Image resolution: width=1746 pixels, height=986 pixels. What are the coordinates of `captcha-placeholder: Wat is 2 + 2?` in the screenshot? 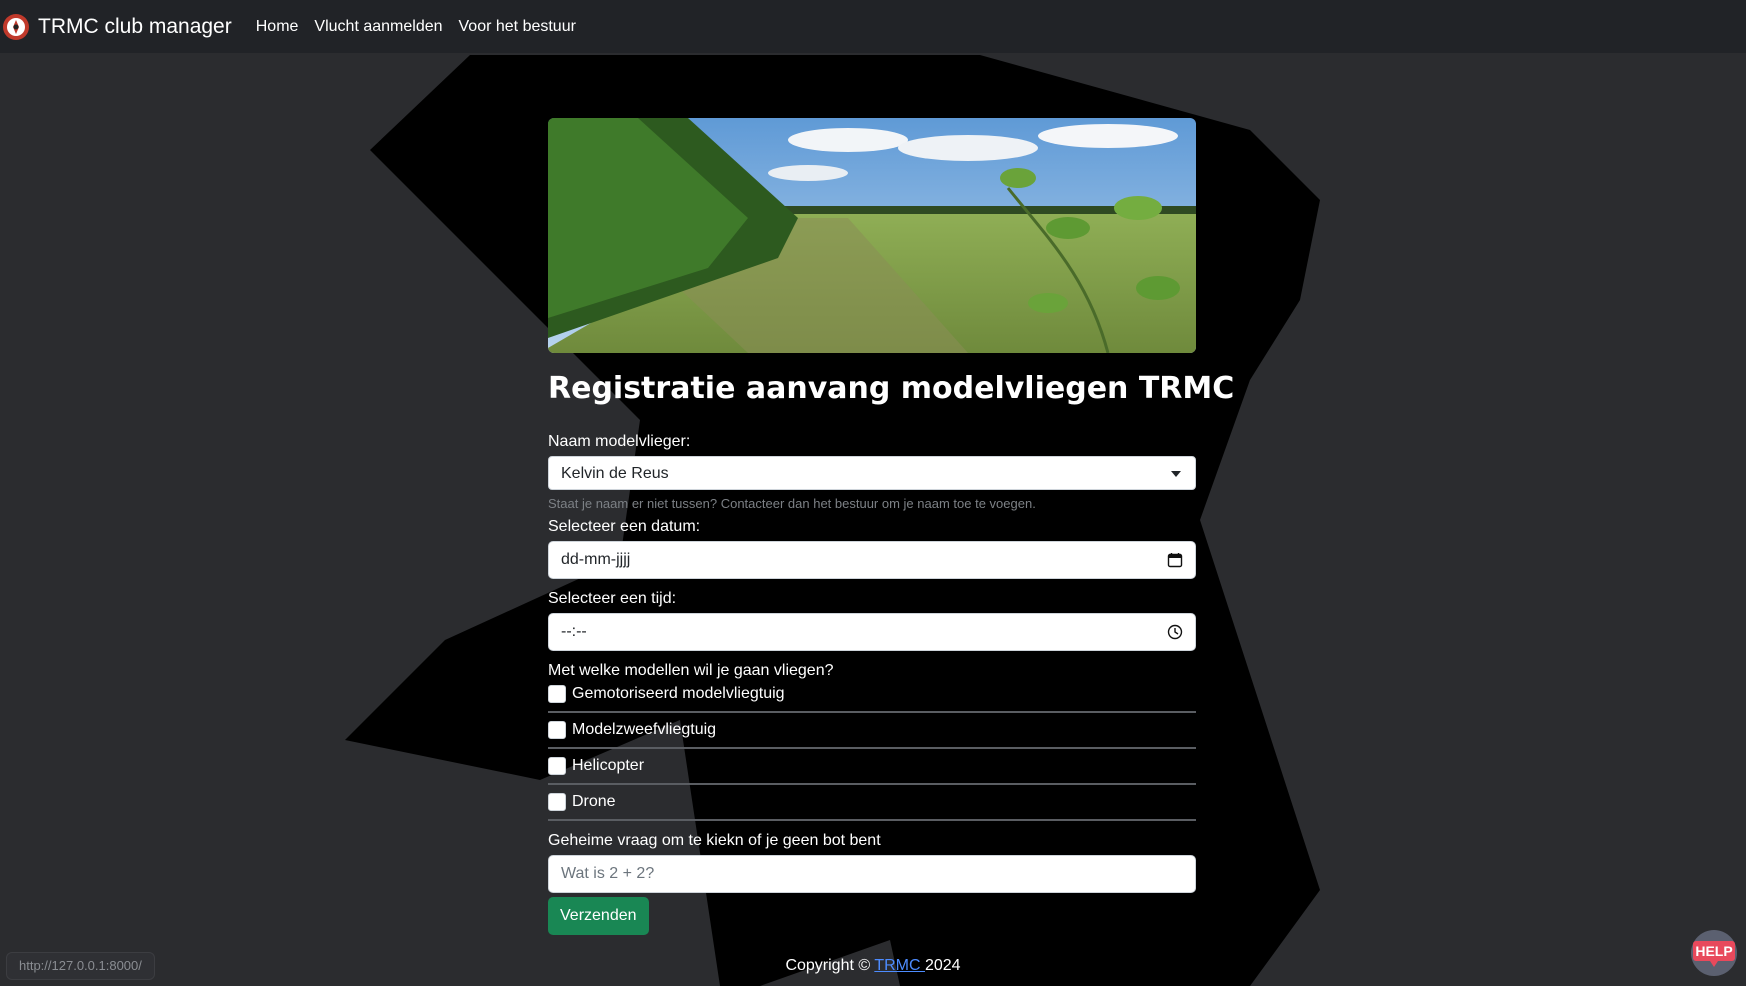 It's located at (608, 873).